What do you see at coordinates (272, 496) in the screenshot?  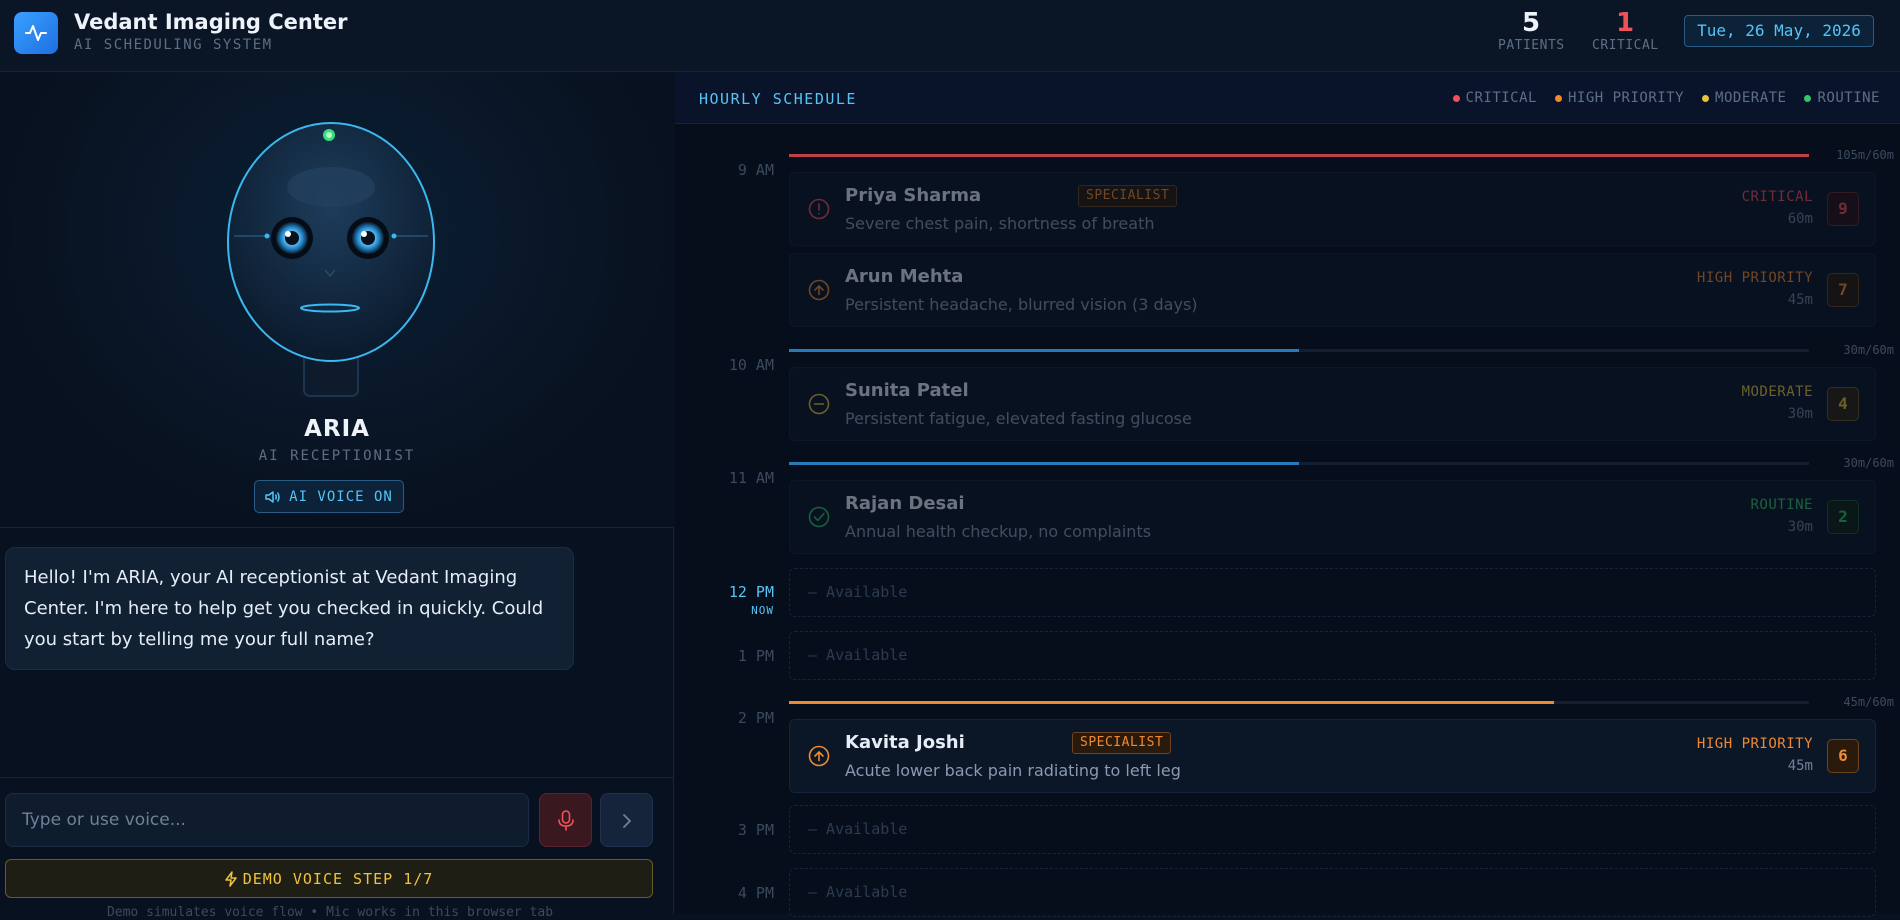 I see `speaker-icon` at bounding box center [272, 496].